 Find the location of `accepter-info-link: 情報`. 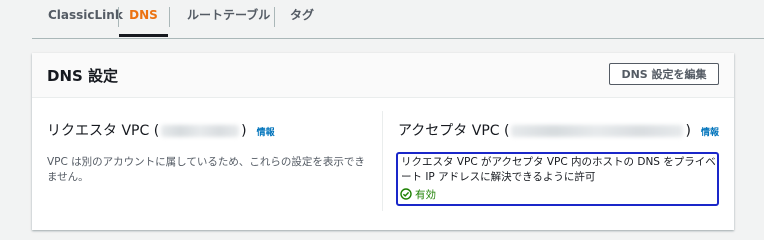

accepter-info-link: 情報 is located at coordinates (710, 133).